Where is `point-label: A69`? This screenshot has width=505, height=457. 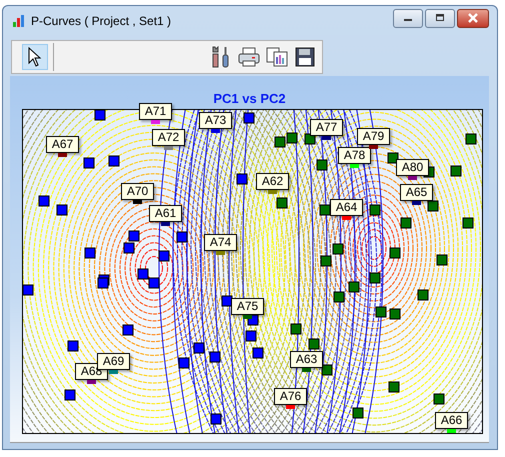
point-label: A69 is located at coordinates (113, 361).